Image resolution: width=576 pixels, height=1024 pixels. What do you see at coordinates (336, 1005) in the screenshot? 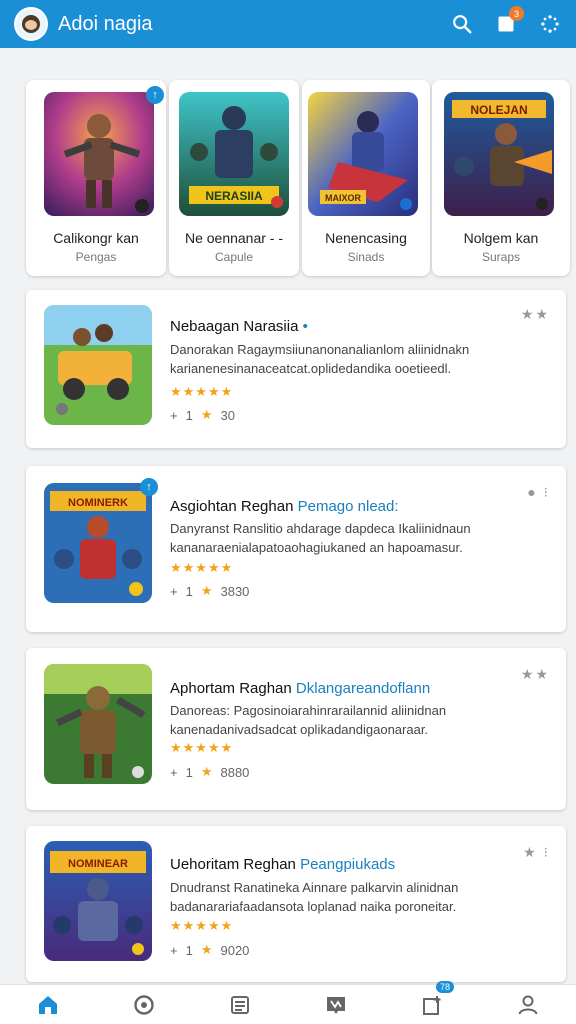
I see `news-icon` at bounding box center [336, 1005].